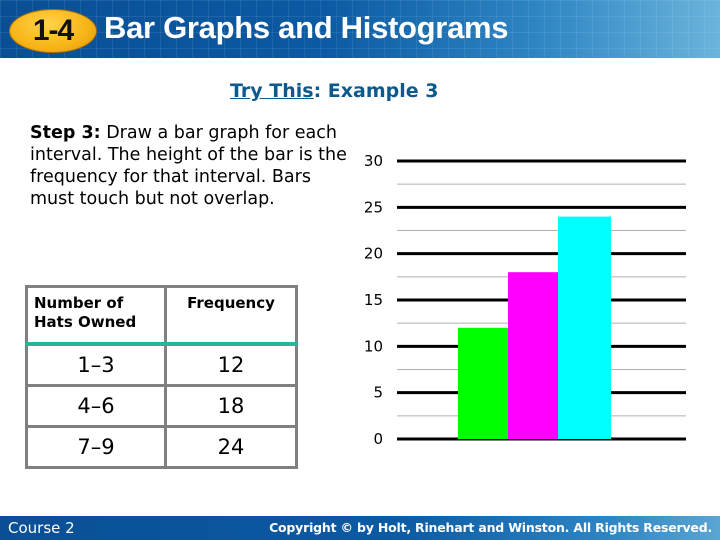 This screenshot has width=720, height=540. I want to click on y-tick-label: 0, so click(378, 439).